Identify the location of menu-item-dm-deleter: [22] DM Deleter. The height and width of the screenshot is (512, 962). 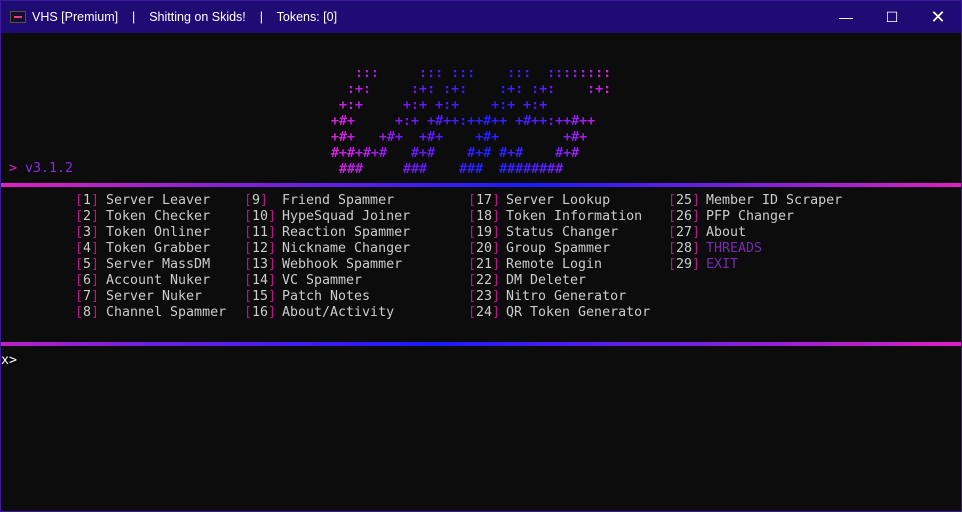
(527, 281).